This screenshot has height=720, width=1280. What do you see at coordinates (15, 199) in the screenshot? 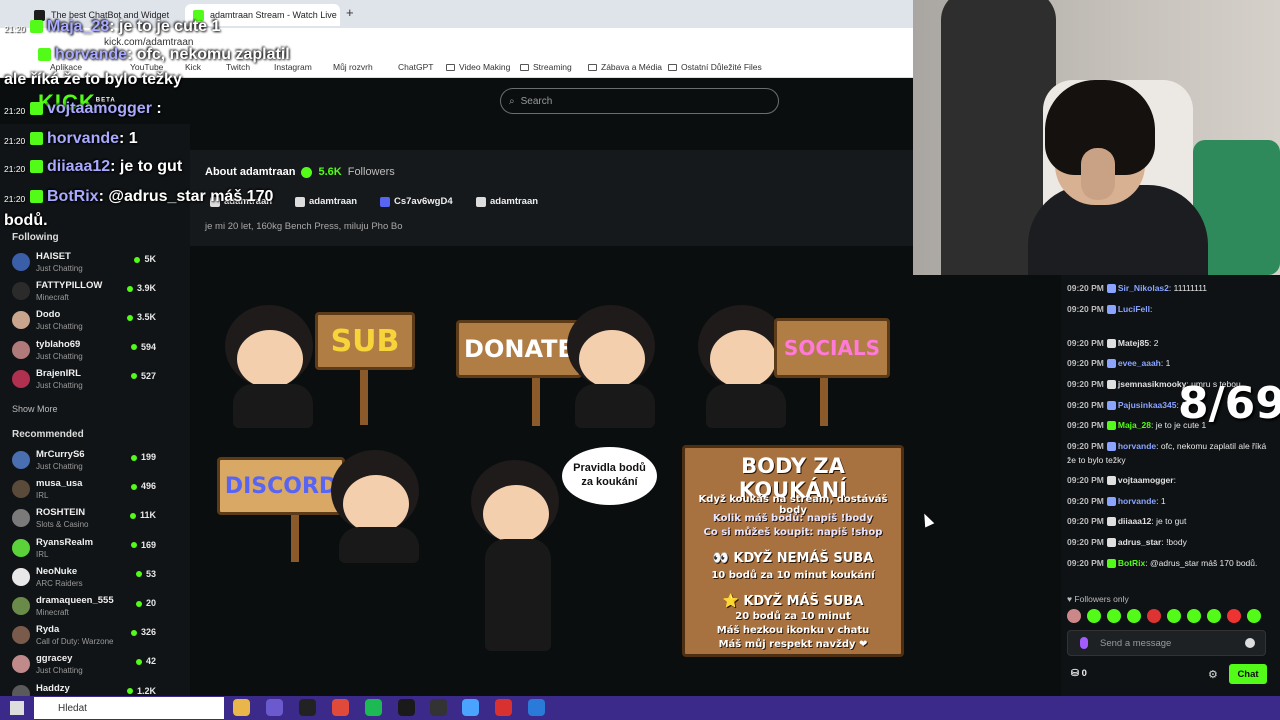
I see `overlay-time: 21:20` at bounding box center [15, 199].